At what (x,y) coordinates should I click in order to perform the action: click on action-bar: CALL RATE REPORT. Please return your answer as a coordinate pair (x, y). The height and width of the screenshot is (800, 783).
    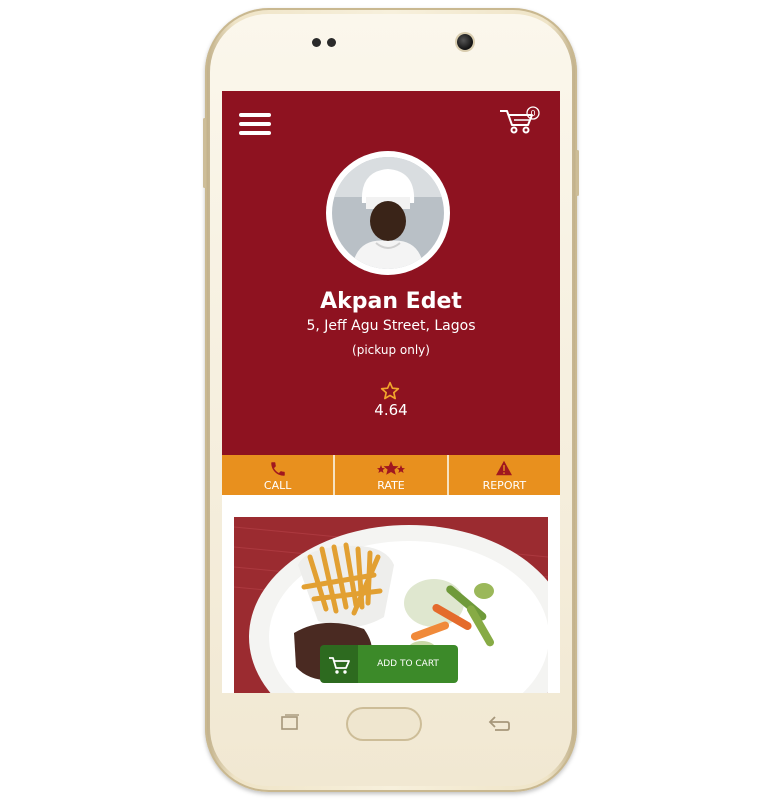
    Looking at the image, I should click on (391, 475).